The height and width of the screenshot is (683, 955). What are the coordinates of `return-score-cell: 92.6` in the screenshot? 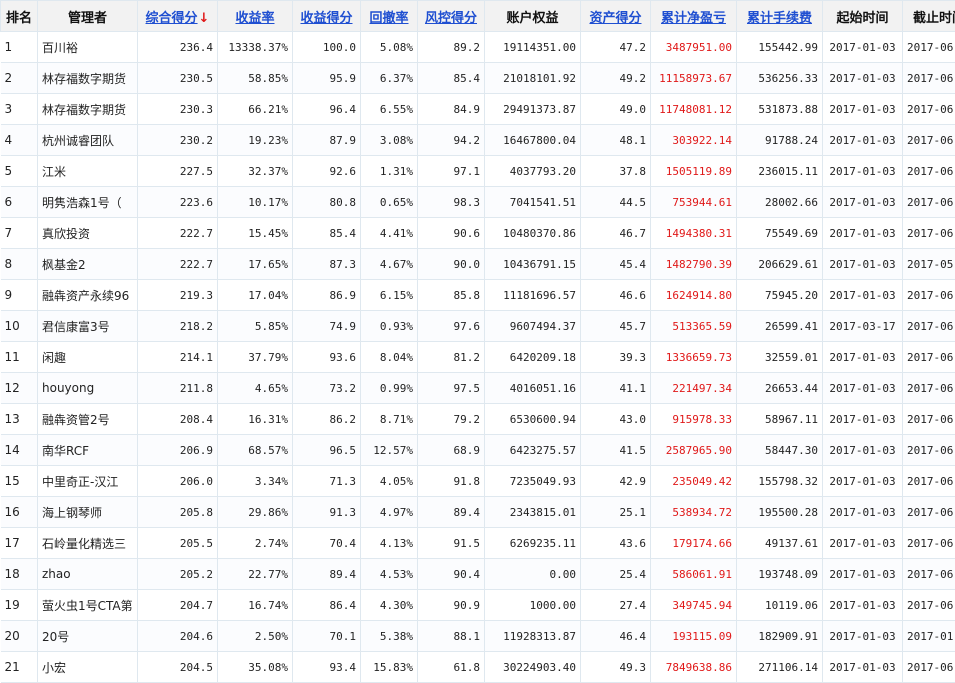 It's located at (327, 171).